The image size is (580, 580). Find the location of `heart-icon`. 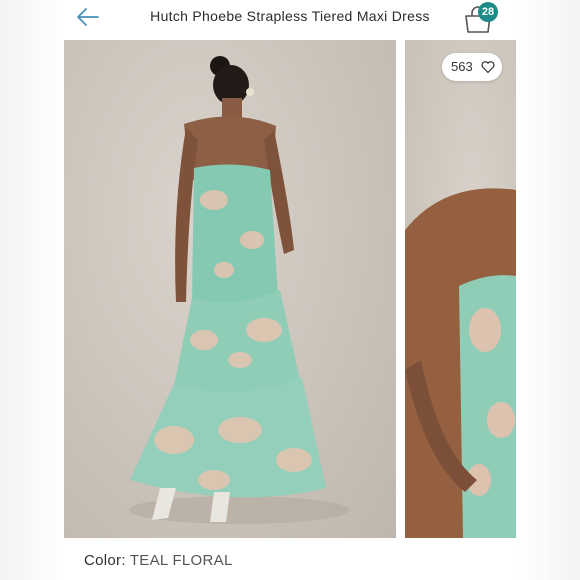

heart-icon is located at coordinates (488, 67).